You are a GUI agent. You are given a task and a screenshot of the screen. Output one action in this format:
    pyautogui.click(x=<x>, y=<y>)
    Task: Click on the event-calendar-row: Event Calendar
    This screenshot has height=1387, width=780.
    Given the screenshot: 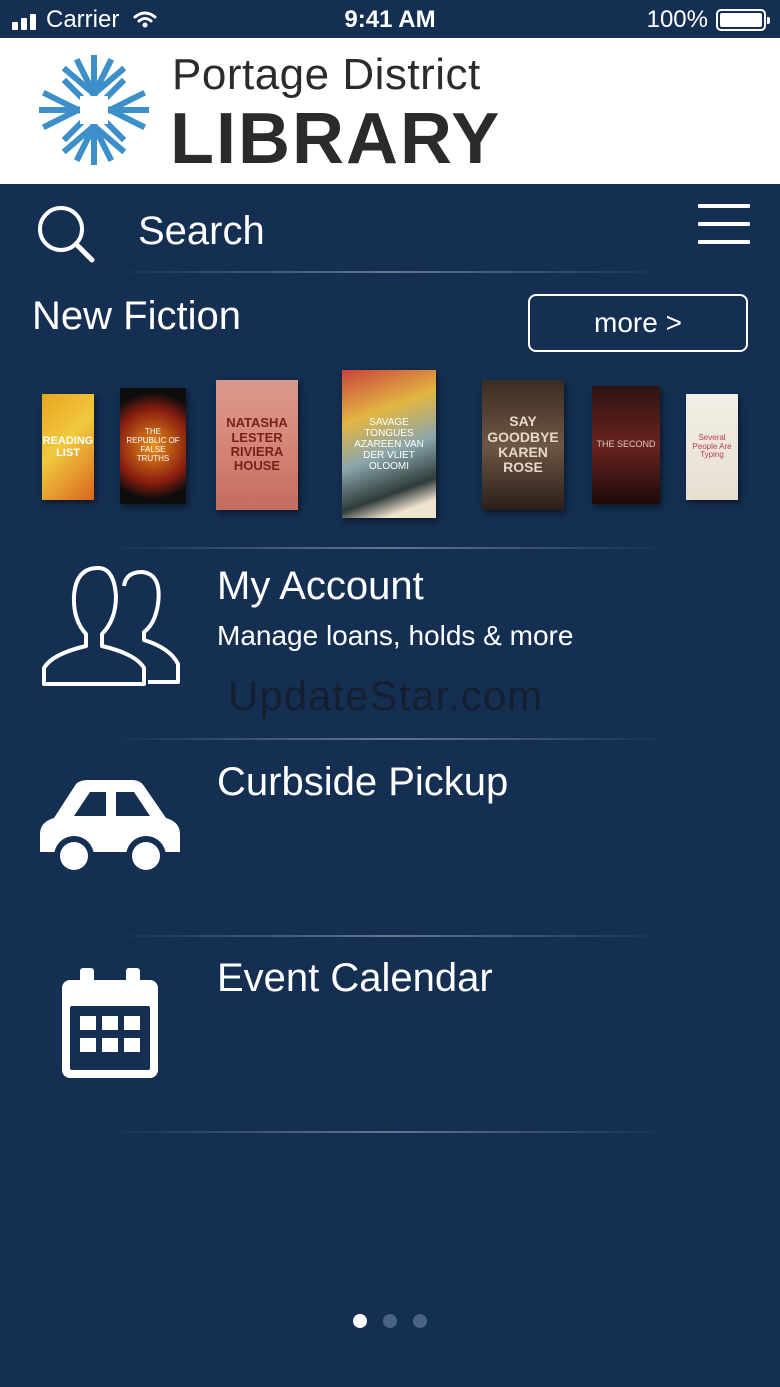 What is the action you would take?
    pyautogui.click(x=390, y=1033)
    